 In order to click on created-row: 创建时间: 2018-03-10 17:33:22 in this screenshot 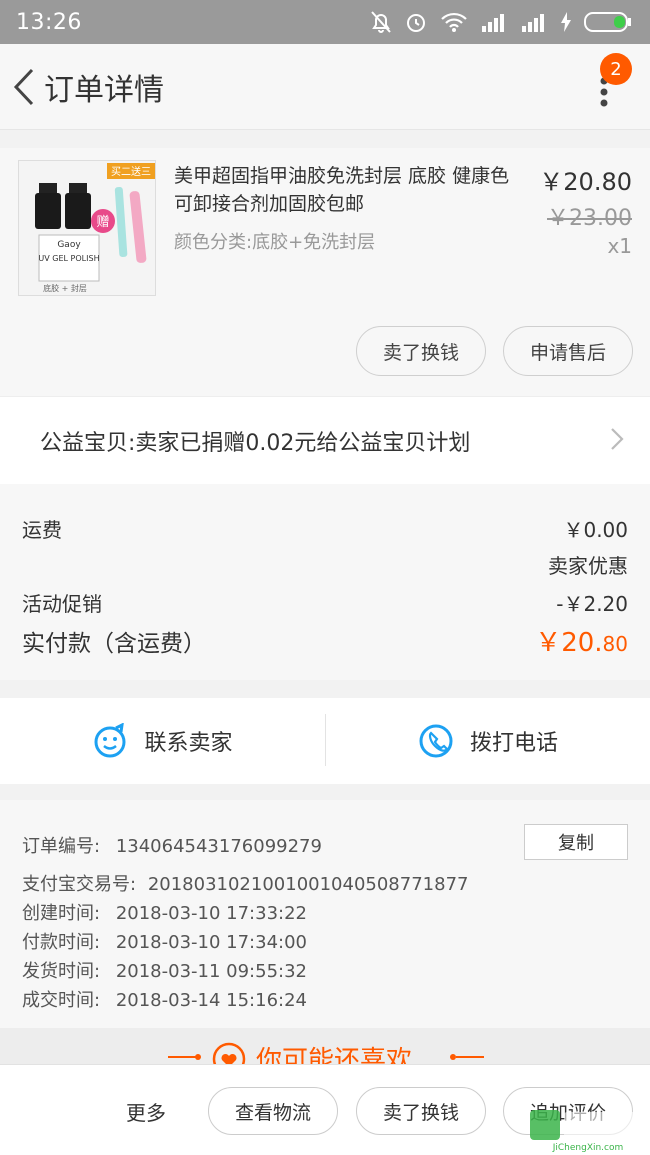, I will do `click(164, 912)`.